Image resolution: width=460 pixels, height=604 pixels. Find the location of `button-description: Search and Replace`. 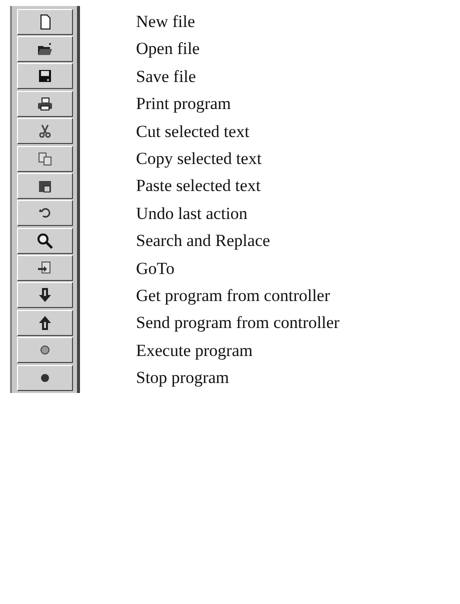

button-description: Search and Replace is located at coordinates (204, 241).